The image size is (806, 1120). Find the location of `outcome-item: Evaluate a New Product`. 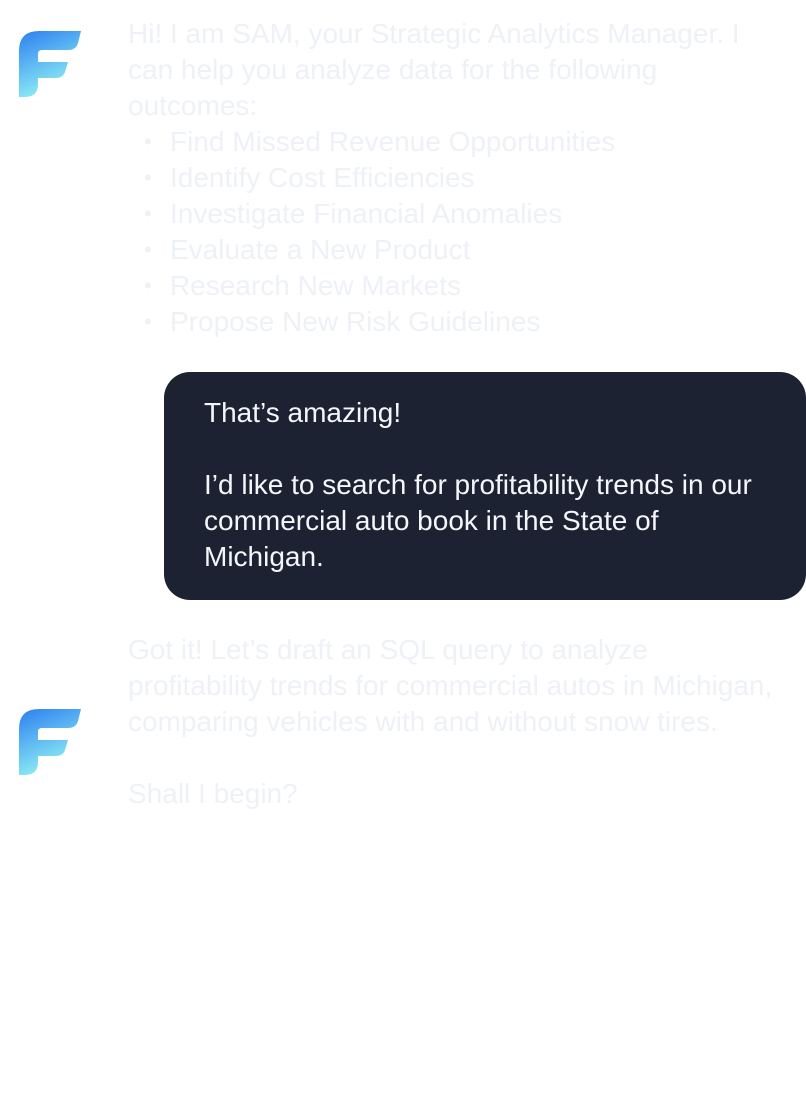

outcome-item: Evaluate a New Product is located at coordinates (466, 250).